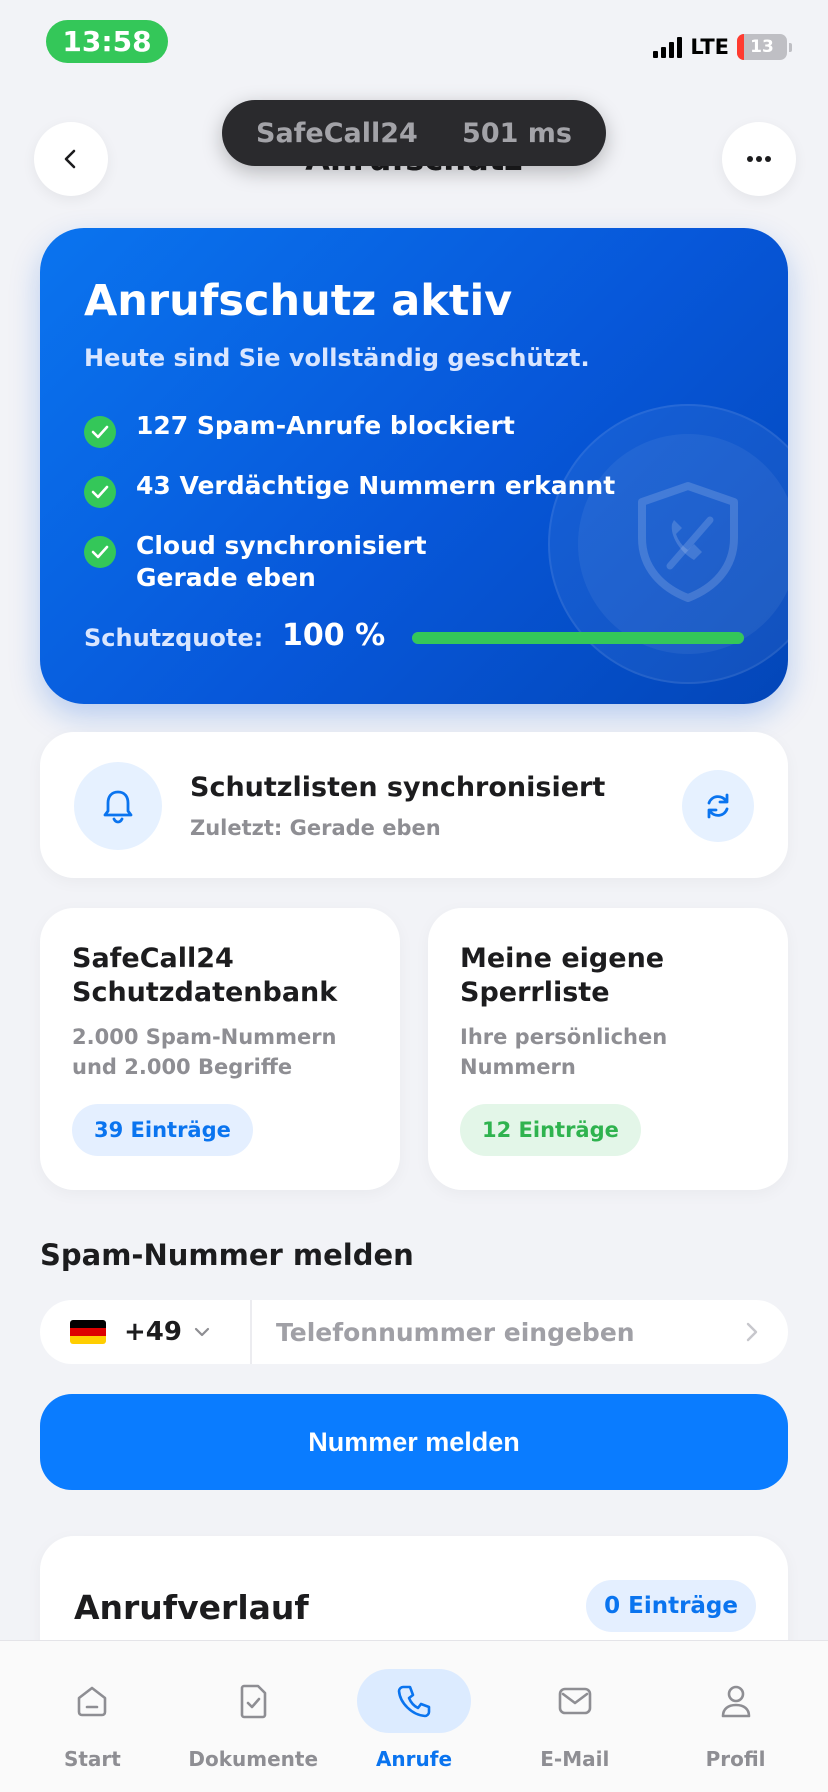 This screenshot has width=828, height=1792. What do you see at coordinates (337, 358) in the screenshot?
I see `hero-subtitle: Heute sind Sie vollständig geschützt.` at bounding box center [337, 358].